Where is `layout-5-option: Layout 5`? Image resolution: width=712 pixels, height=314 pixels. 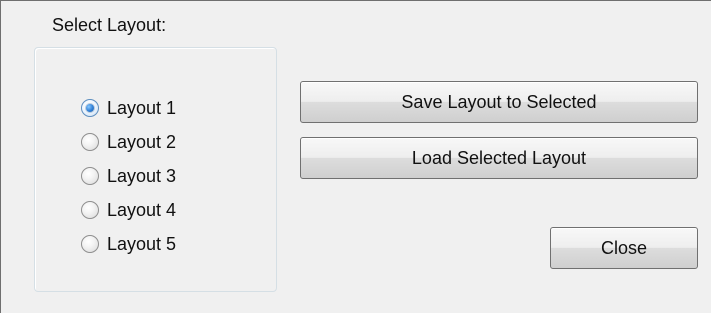 layout-5-option: Layout 5 is located at coordinates (128, 244).